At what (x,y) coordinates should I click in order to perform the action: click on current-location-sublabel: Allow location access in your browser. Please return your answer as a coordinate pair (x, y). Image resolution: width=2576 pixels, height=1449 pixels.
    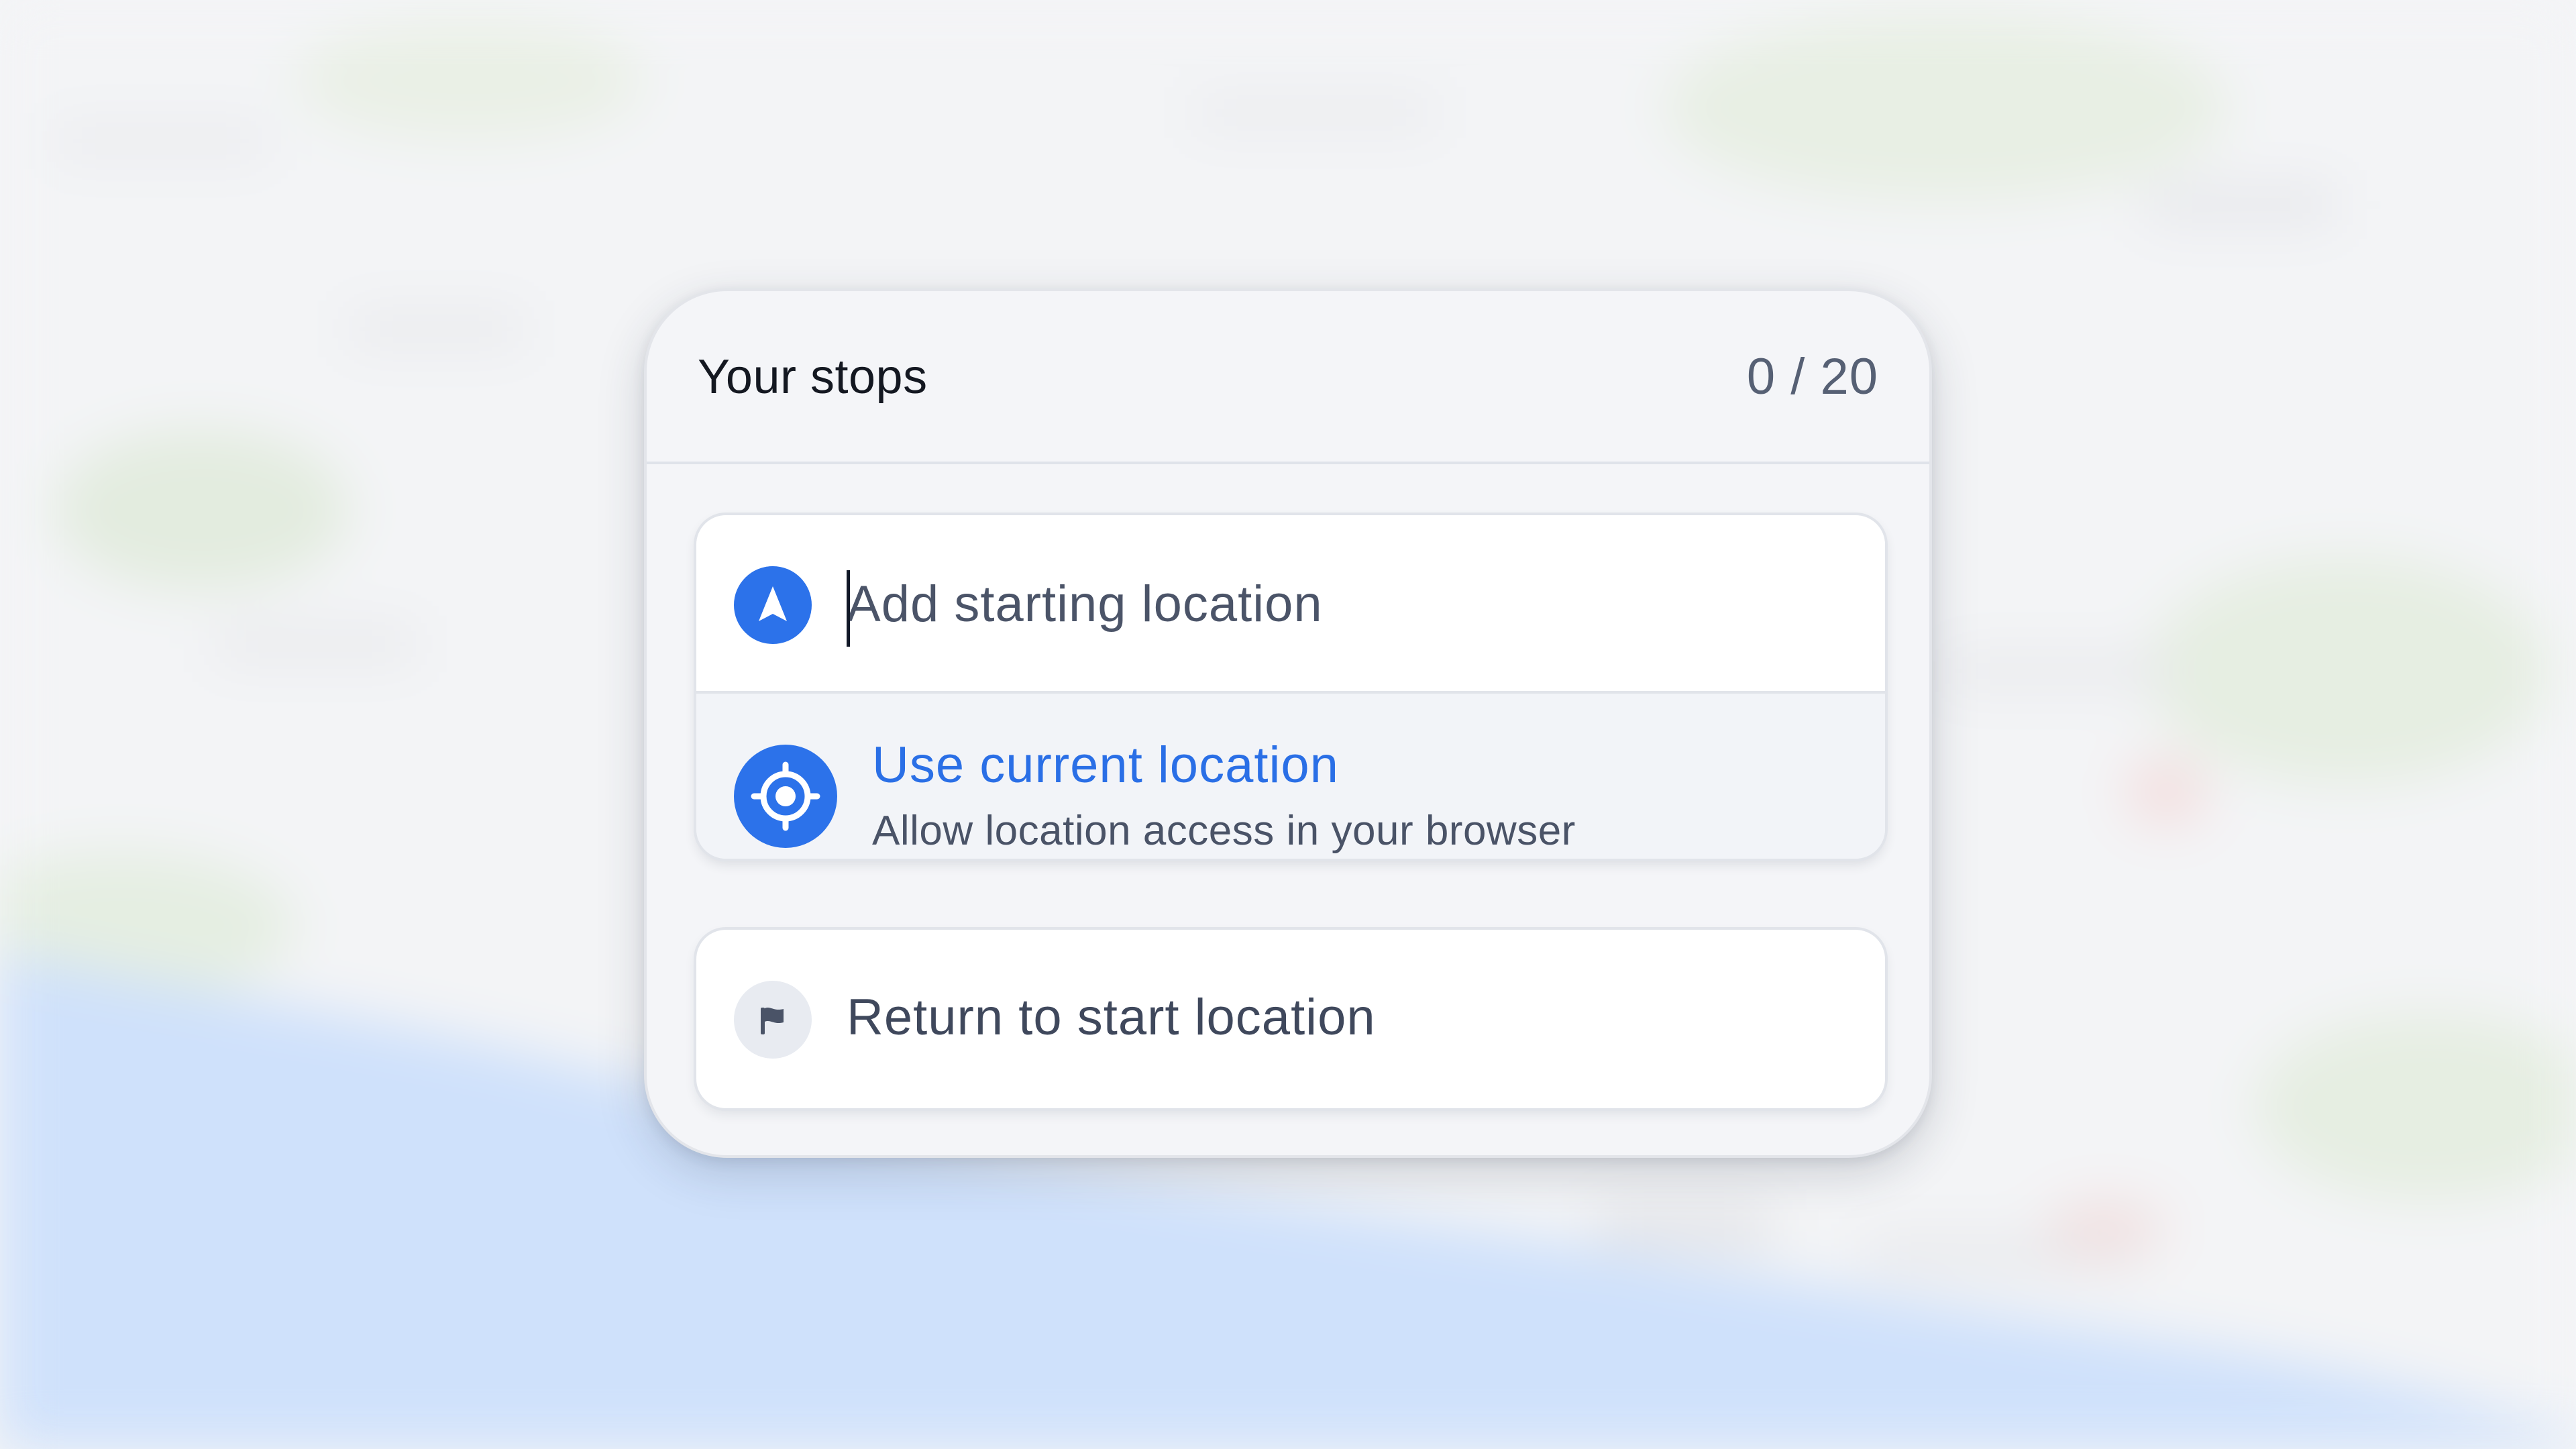
    Looking at the image, I should click on (1224, 831).